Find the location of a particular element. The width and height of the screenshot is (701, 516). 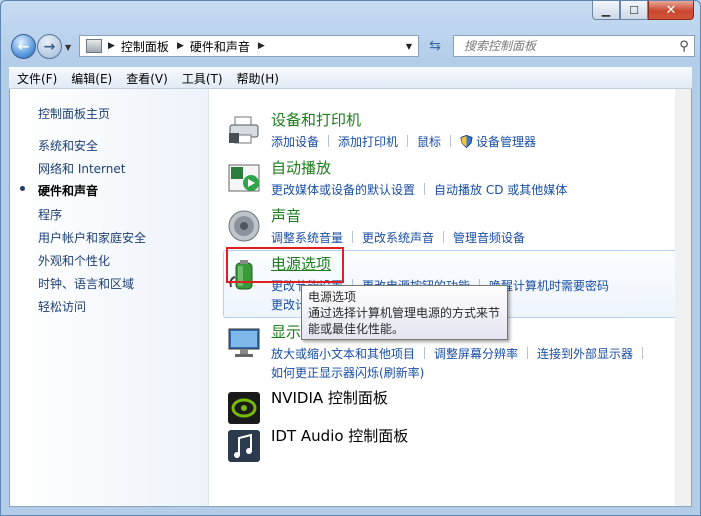

sidebar-item-ease-of-access: 轻松访问 is located at coordinates (62, 306).